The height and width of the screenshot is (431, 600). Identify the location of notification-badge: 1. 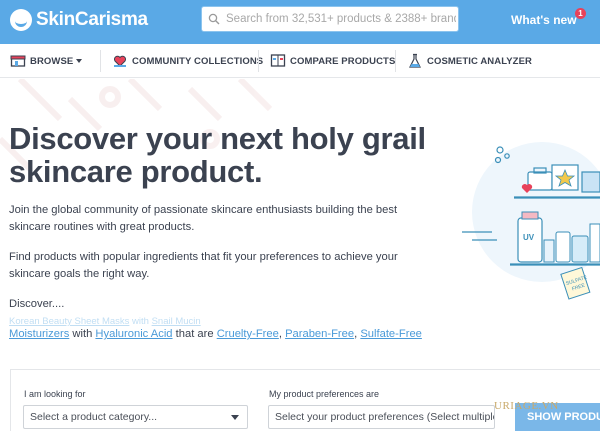
(580, 13).